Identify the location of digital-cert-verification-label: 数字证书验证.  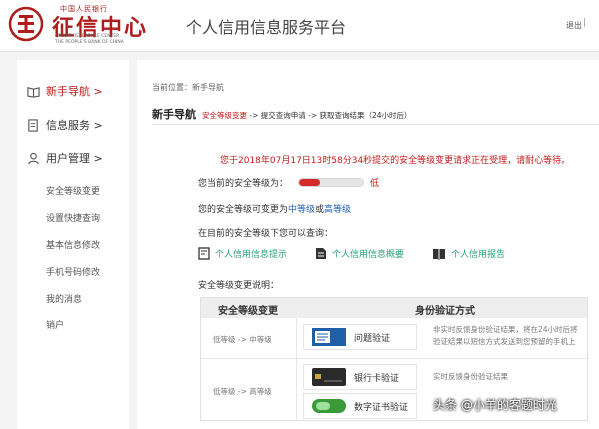
(381, 407).